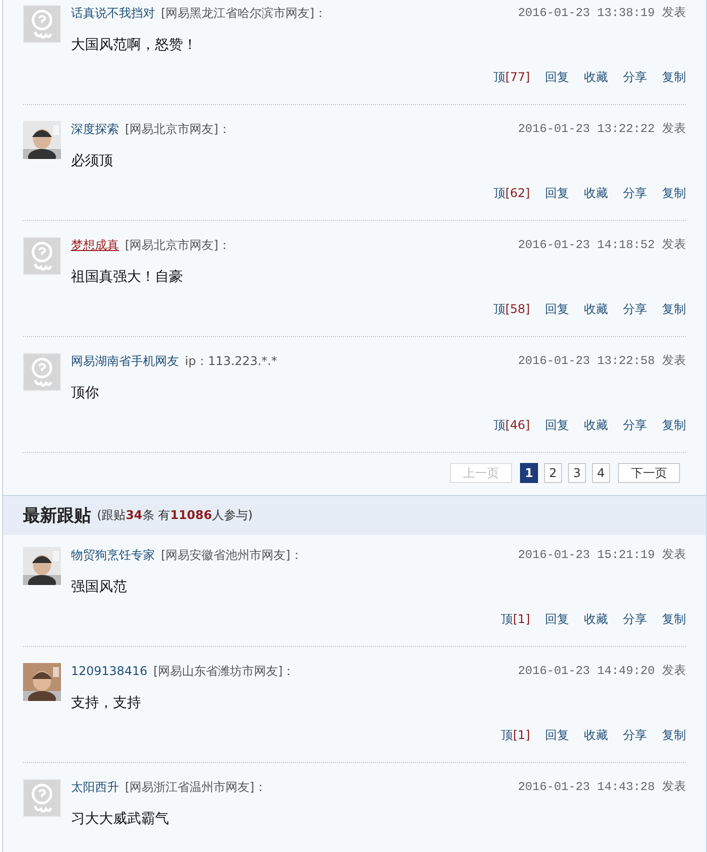  I want to click on page-button: 1, so click(529, 473).